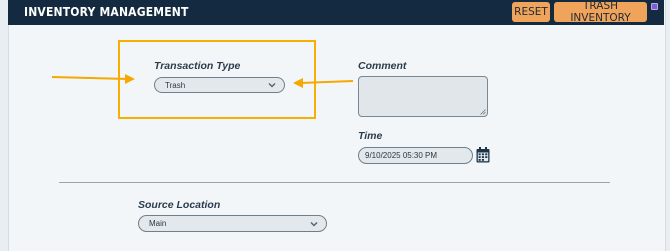 The width and height of the screenshot is (670, 251). I want to click on trash-inventory-button: TRASH INVENTORY, so click(600, 12).